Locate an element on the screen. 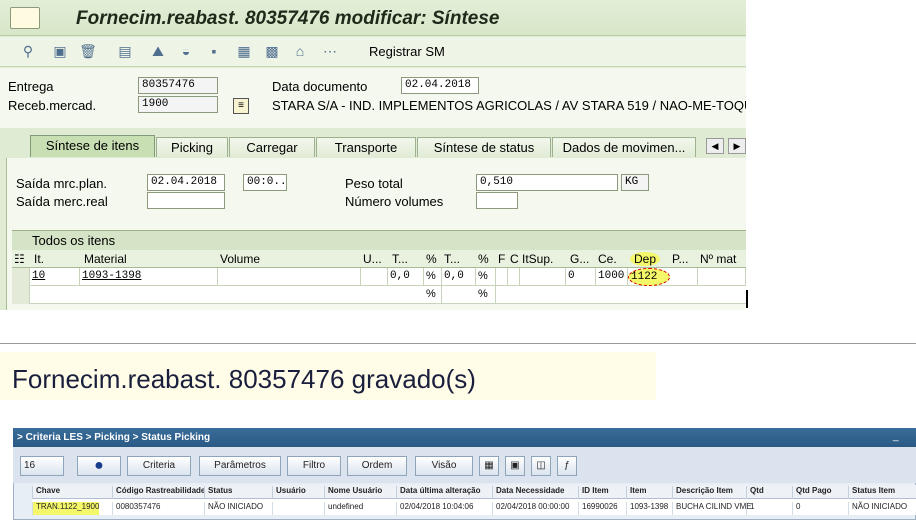 This screenshot has height=520, width=916. col-status: Status is located at coordinates (218, 492).